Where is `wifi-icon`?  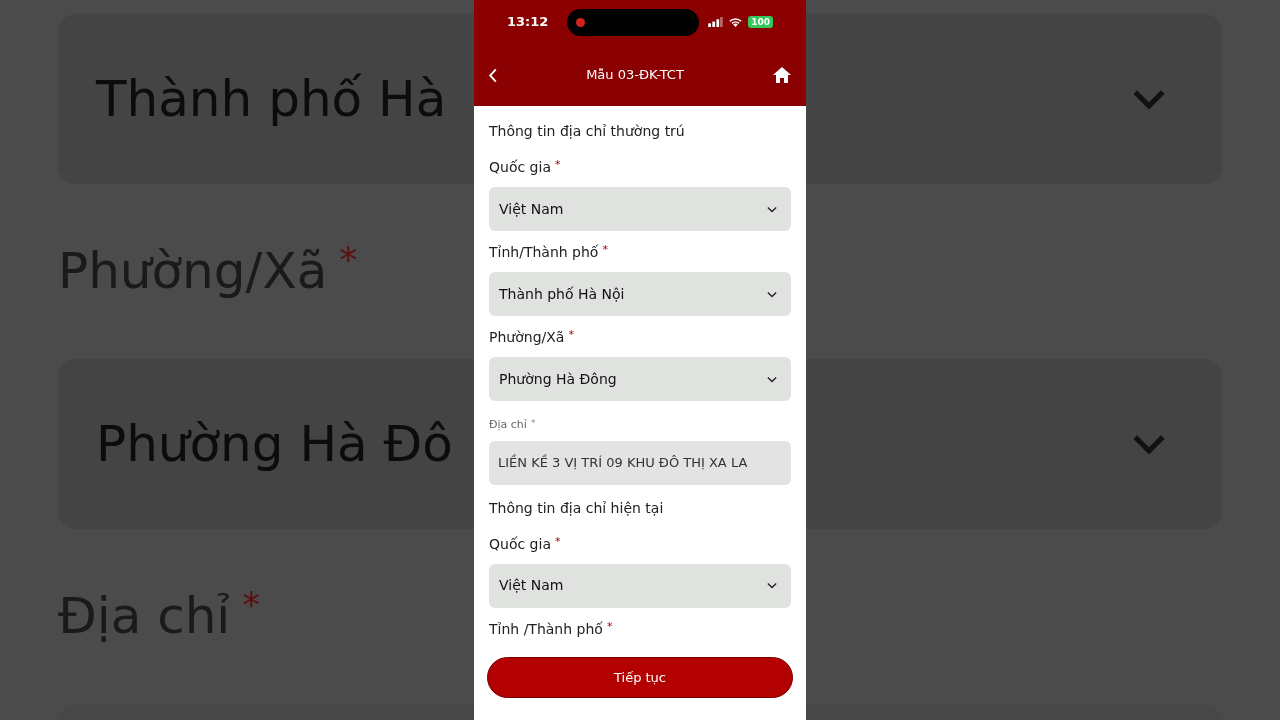
wifi-icon is located at coordinates (736, 22).